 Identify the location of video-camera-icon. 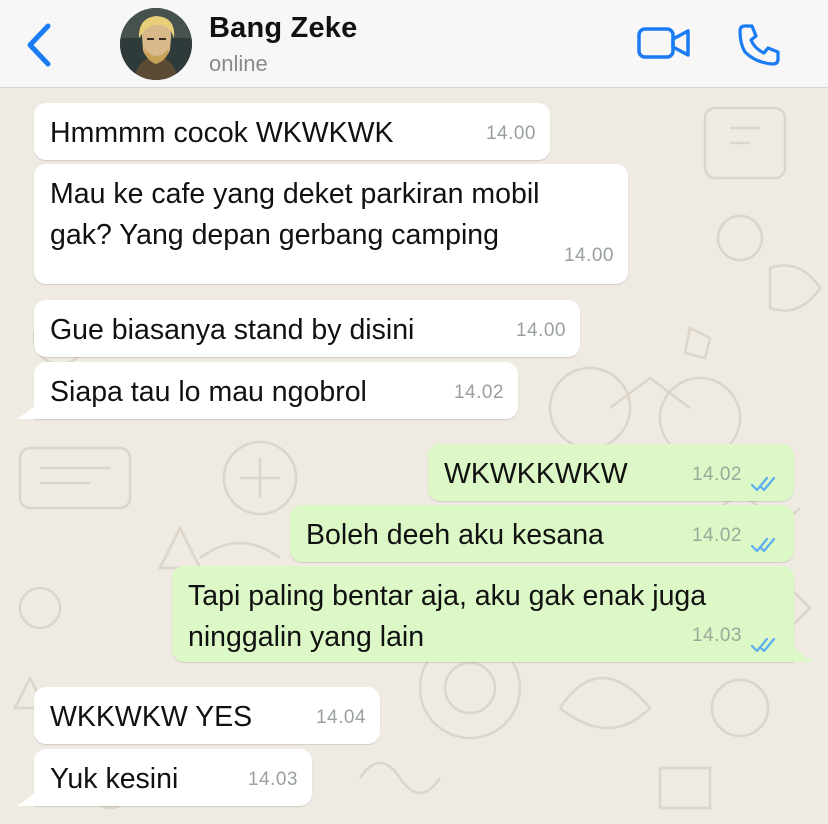
(663, 43).